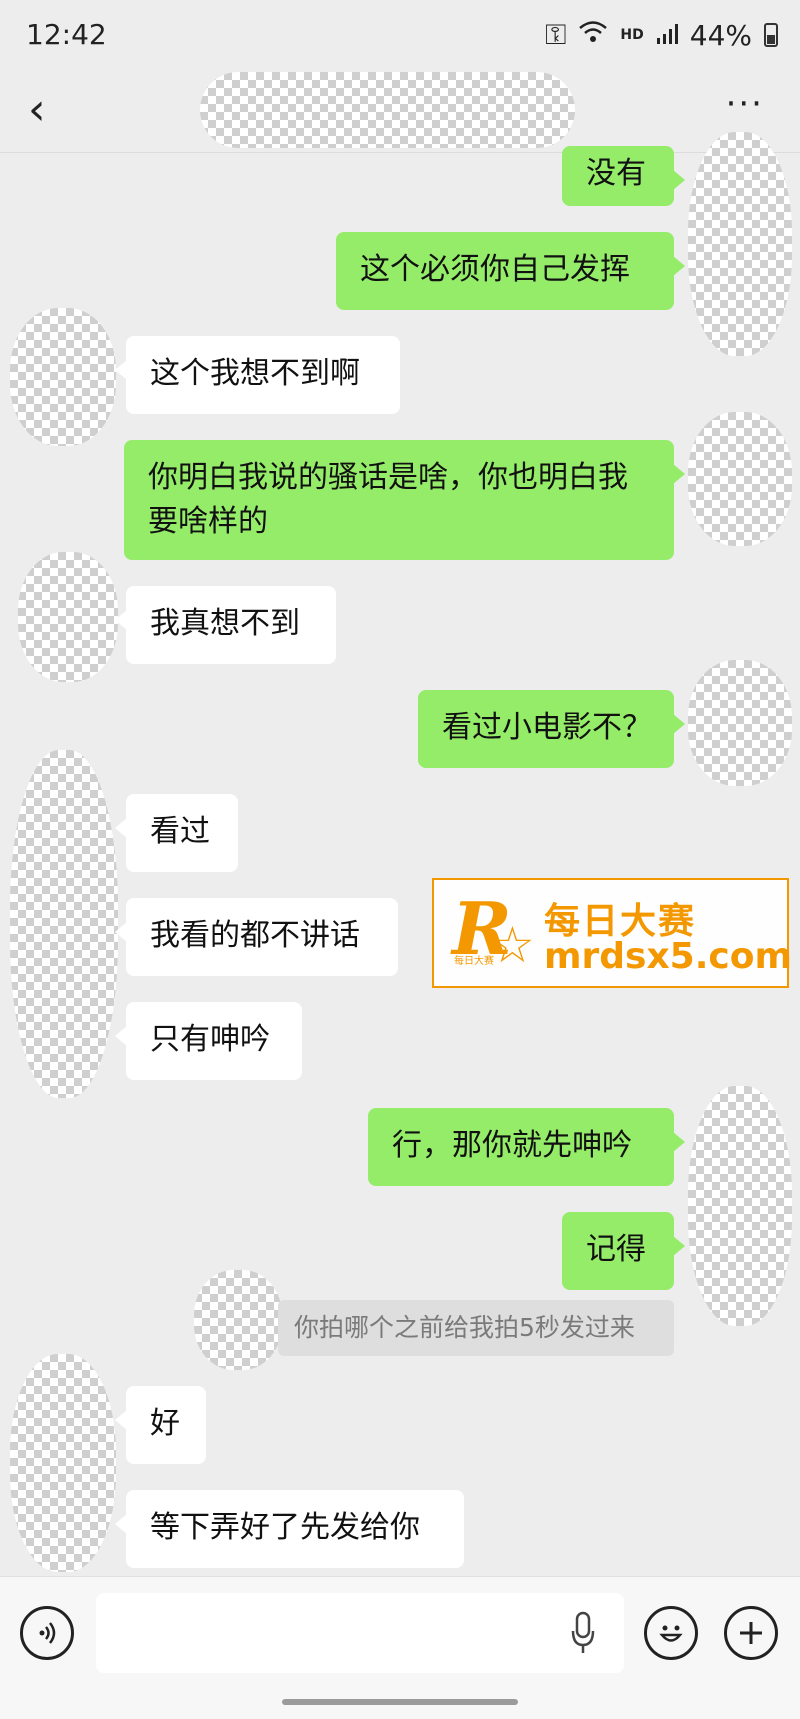 This screenshot has width=800, height=1719. I want to click on message-bubble-received: 只有呻吟, so click(208, 1041).